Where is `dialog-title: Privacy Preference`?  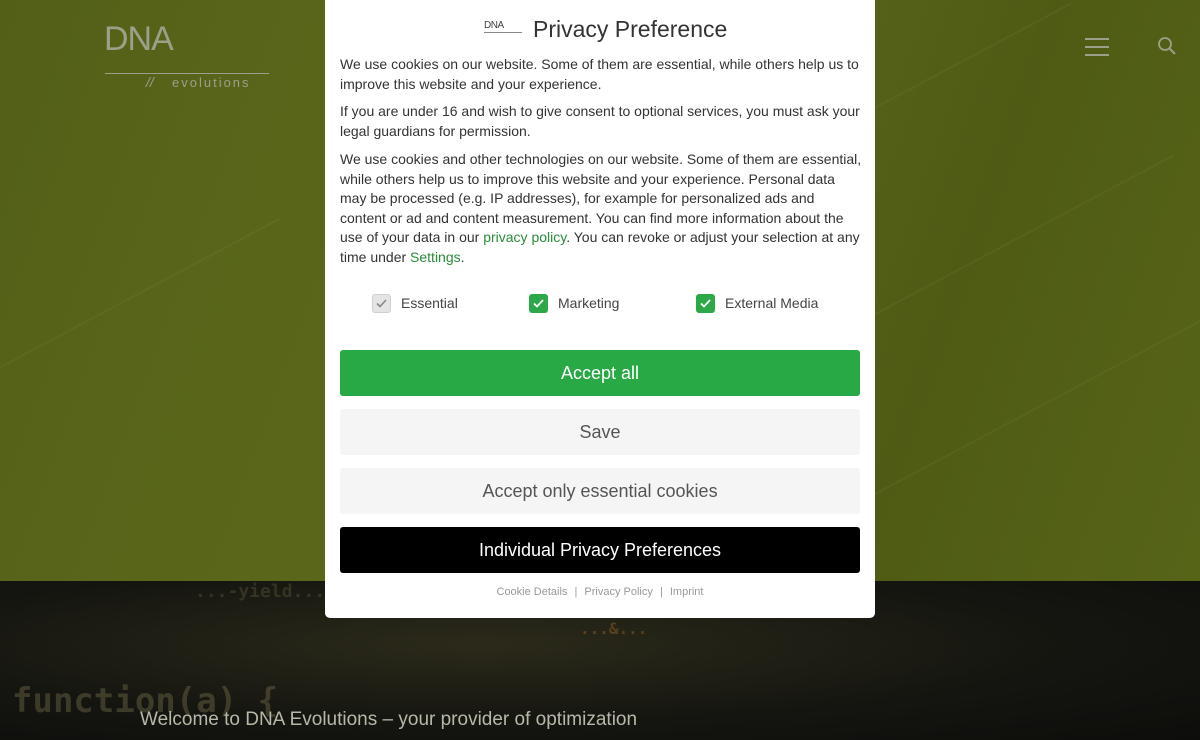
dialog-title: Privacy Preference is located at coordinates (630, 29).